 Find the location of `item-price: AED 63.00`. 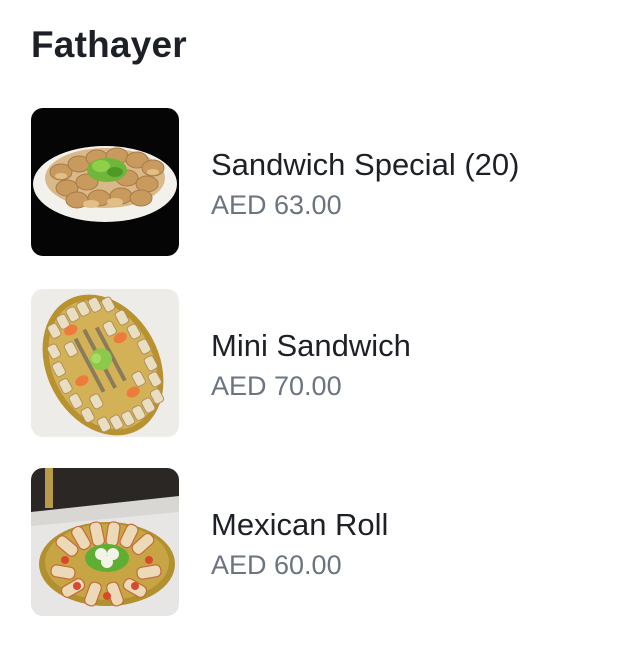

item-price: AED 63.00 is located at coordinates (276, 205).